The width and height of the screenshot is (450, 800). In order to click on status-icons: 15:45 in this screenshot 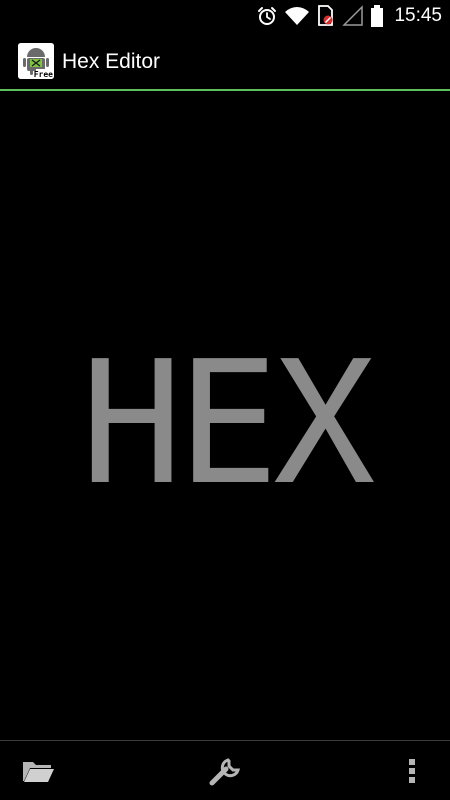, I will do `click(349, 16)`.